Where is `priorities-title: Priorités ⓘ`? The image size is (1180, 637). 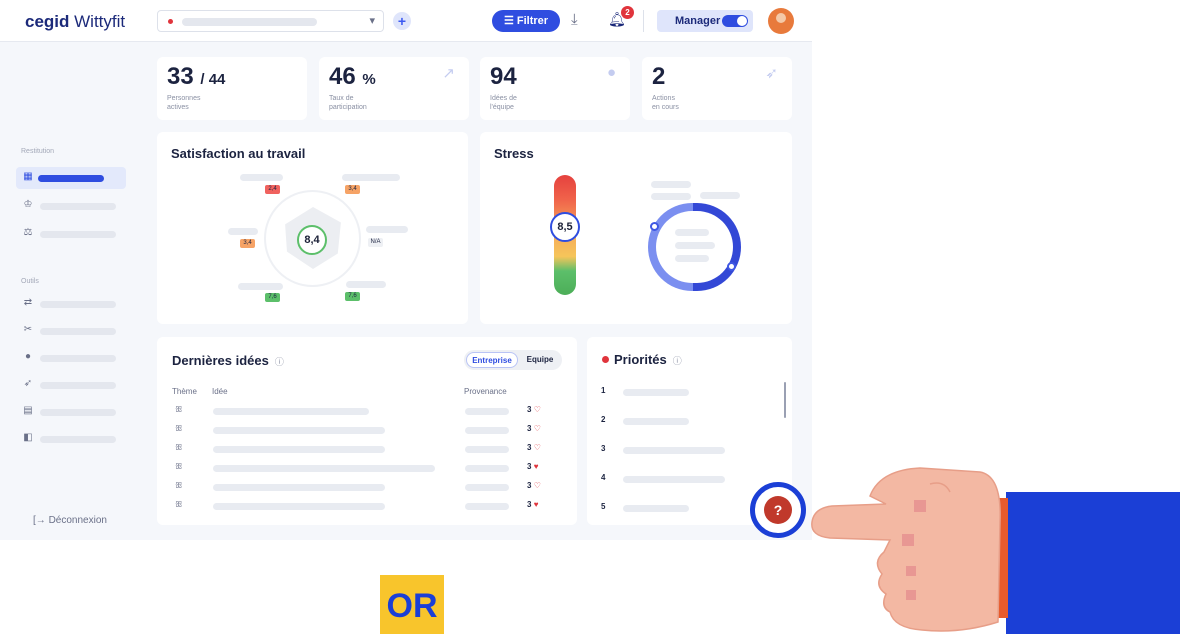 priorities-title: Priorités ⓘ is located at coordinates (642, 359).